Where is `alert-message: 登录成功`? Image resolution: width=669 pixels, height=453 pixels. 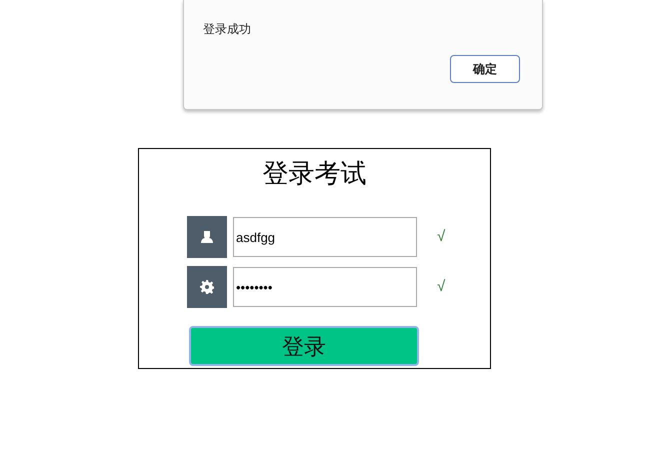 alert-message: 登录成功 is located at coordinates (227, 29).